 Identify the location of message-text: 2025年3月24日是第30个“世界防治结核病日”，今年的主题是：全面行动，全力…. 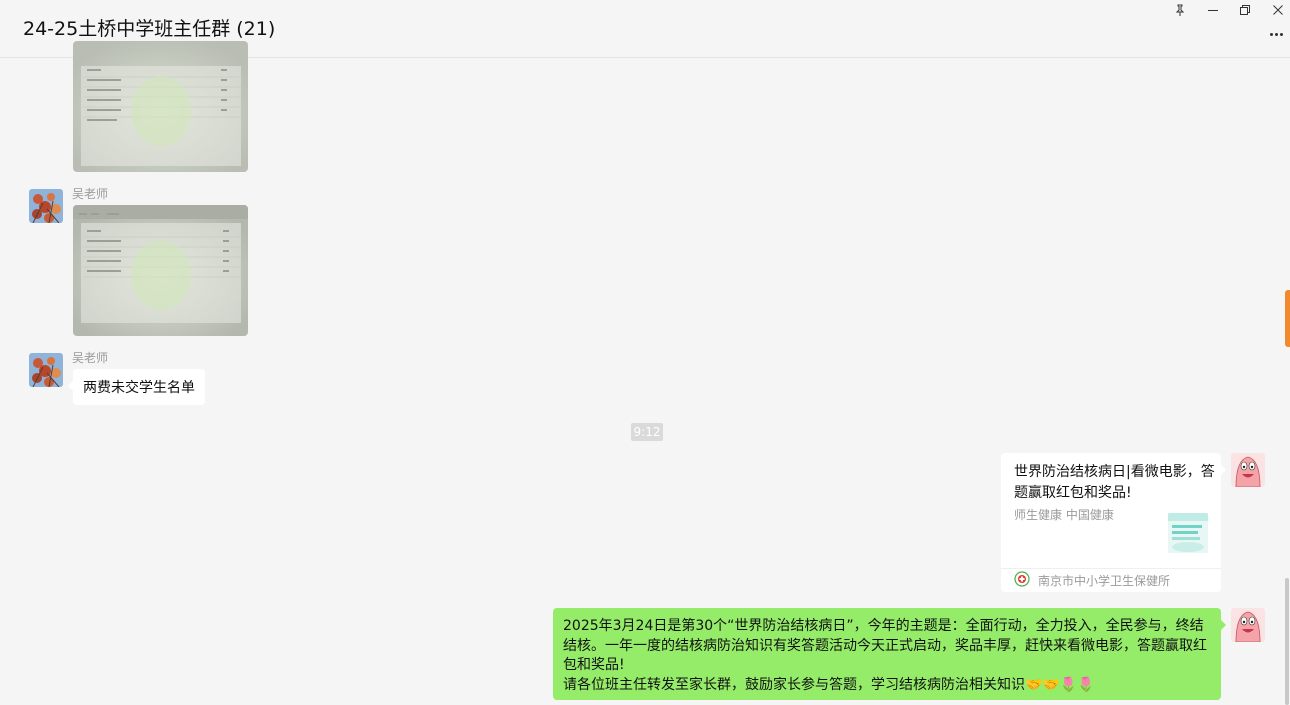
(885, 645).